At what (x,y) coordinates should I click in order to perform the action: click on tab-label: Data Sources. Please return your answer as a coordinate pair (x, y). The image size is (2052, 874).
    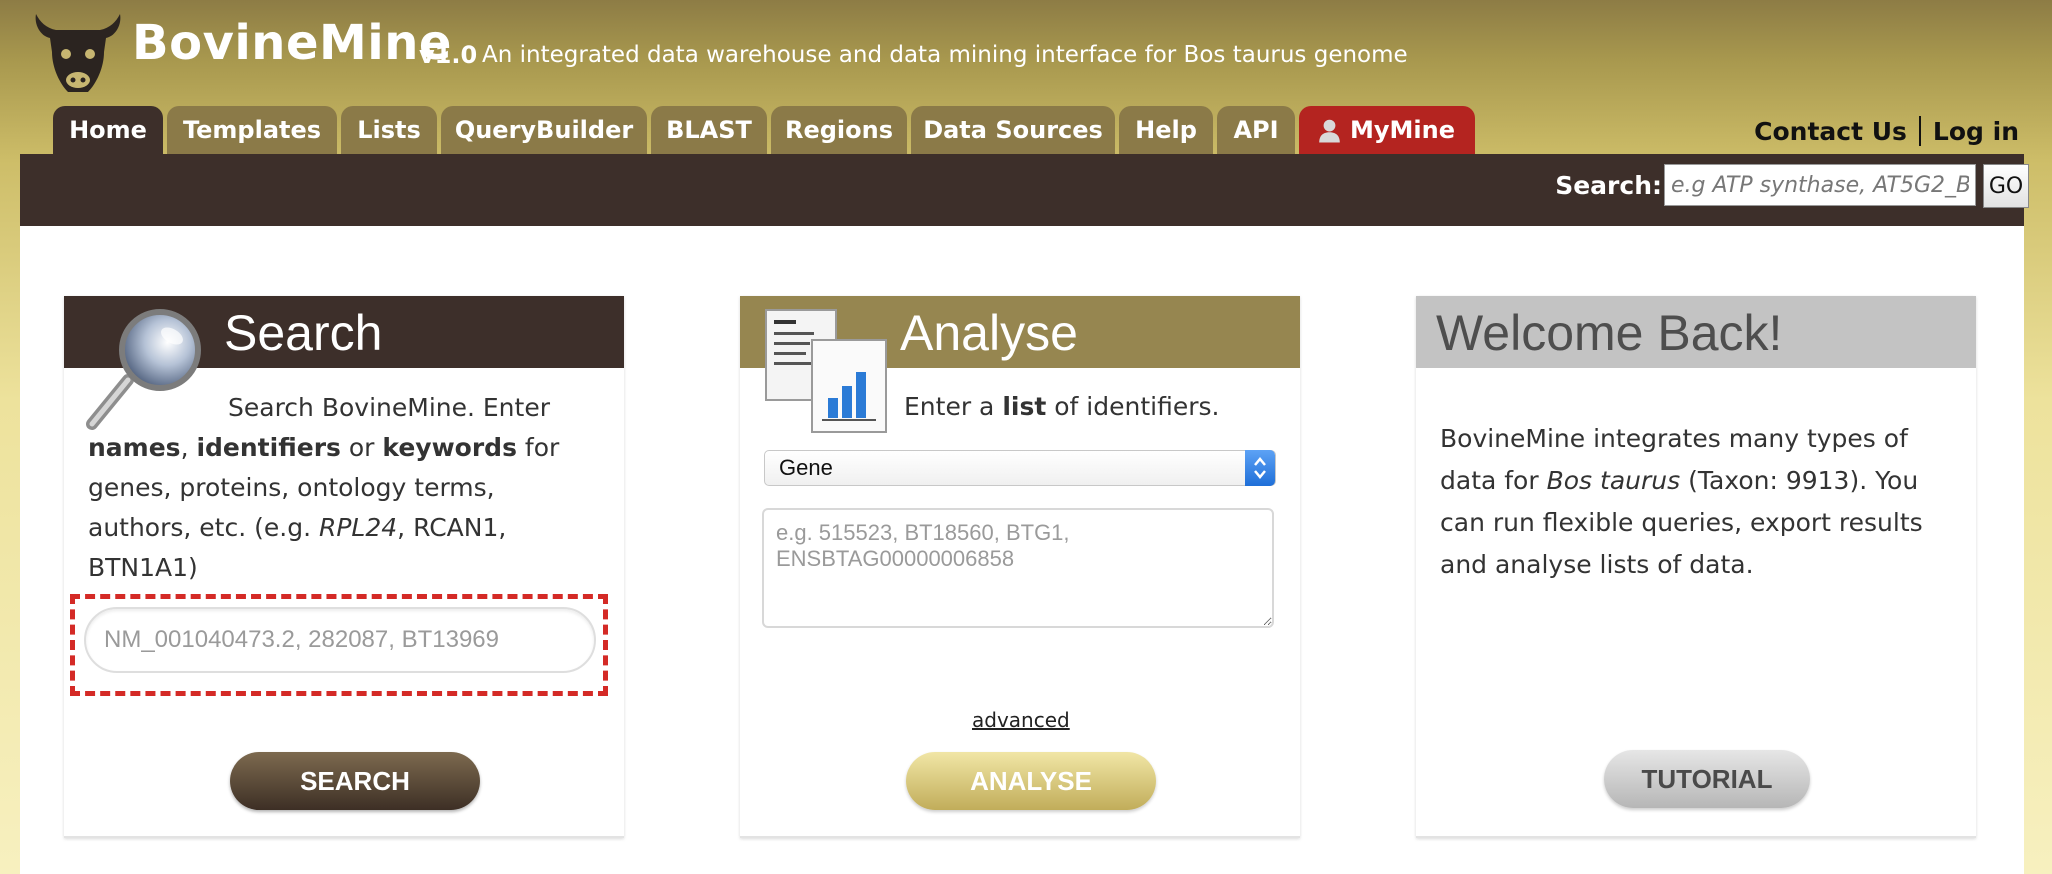
    Looking at the image, I should click on (1013, 130).